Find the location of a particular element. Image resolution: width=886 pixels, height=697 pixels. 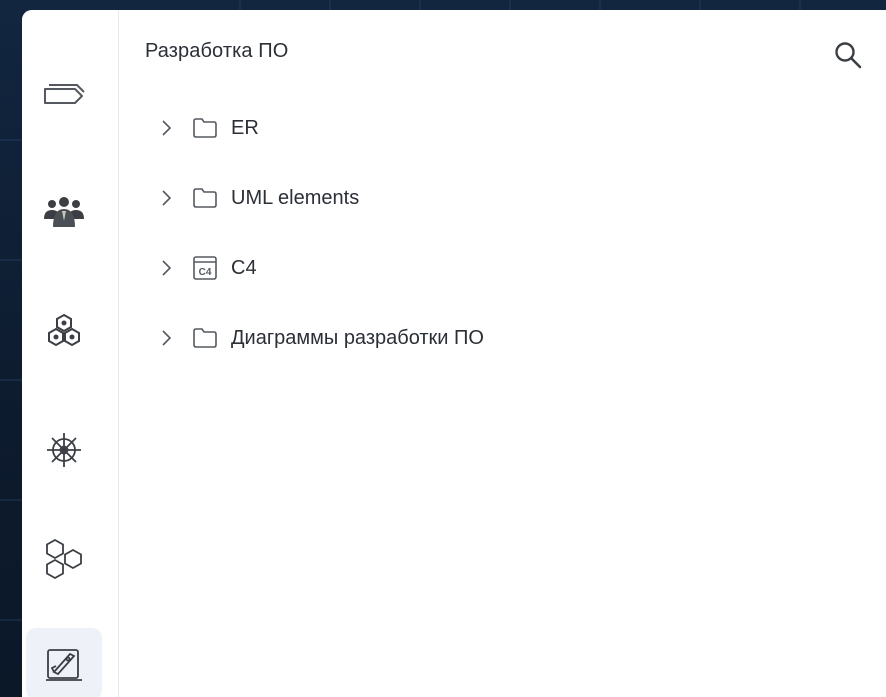

tree-item-label: UML elements is located at coordinates (295, 197).